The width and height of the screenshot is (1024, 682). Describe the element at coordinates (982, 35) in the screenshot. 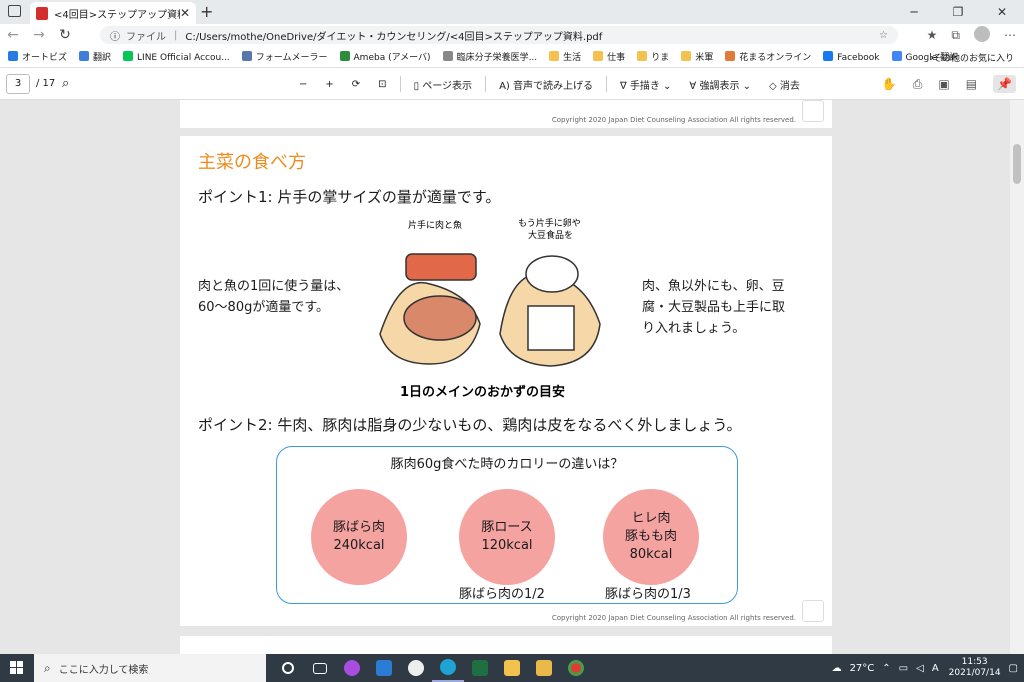

I see `profile-avatar` at that location.